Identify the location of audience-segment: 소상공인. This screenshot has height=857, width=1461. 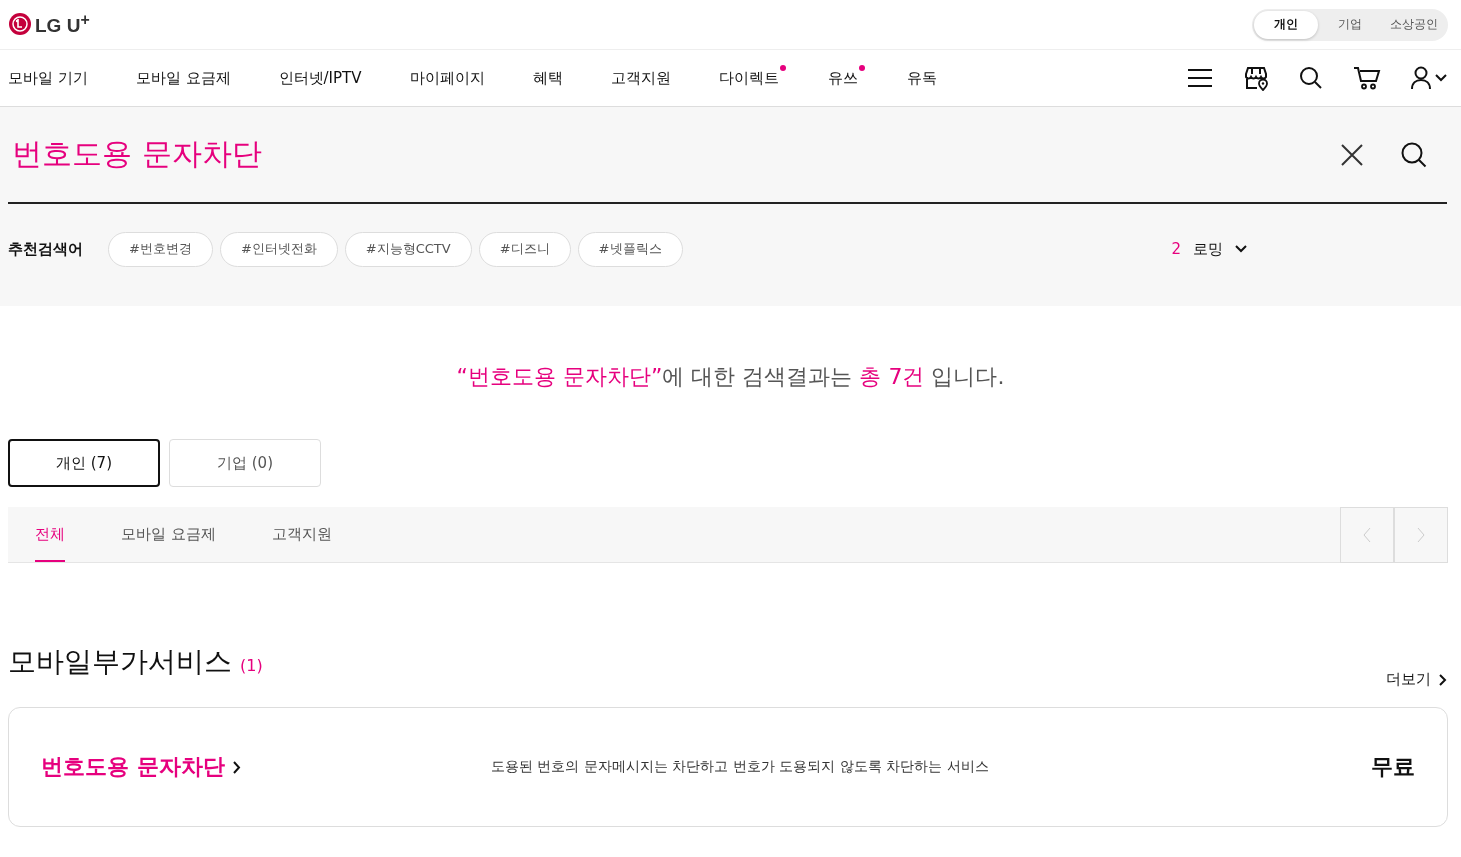
(1414, 24).